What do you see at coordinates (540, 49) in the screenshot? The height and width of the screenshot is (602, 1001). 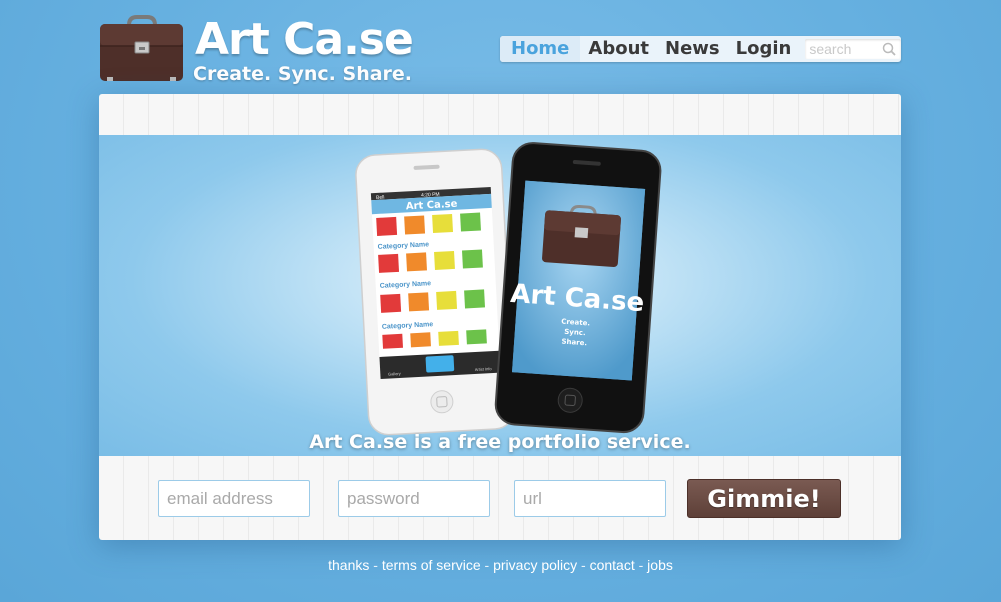 I see `nav-home: Home` at bounding box center [540, 49].